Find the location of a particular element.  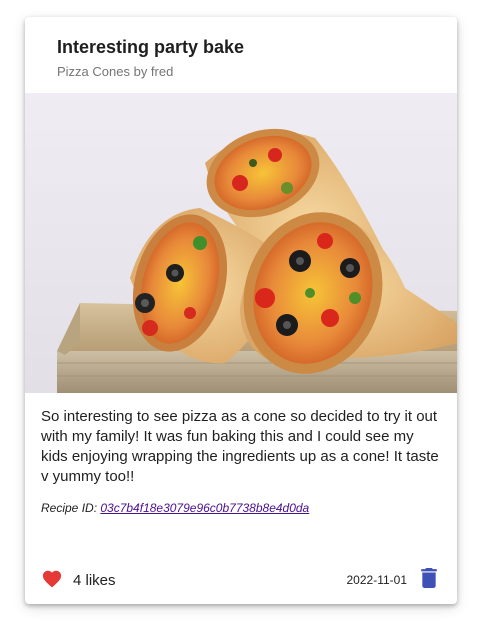

heart-icon is located at coordinates (52, 580).